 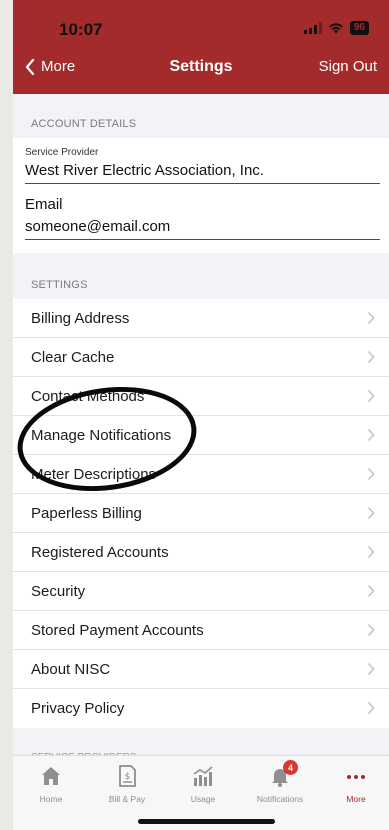 What do you see at coordinates (51, 776) in the screenshot?
I see `home-icon` at bounding box center [51, 776].